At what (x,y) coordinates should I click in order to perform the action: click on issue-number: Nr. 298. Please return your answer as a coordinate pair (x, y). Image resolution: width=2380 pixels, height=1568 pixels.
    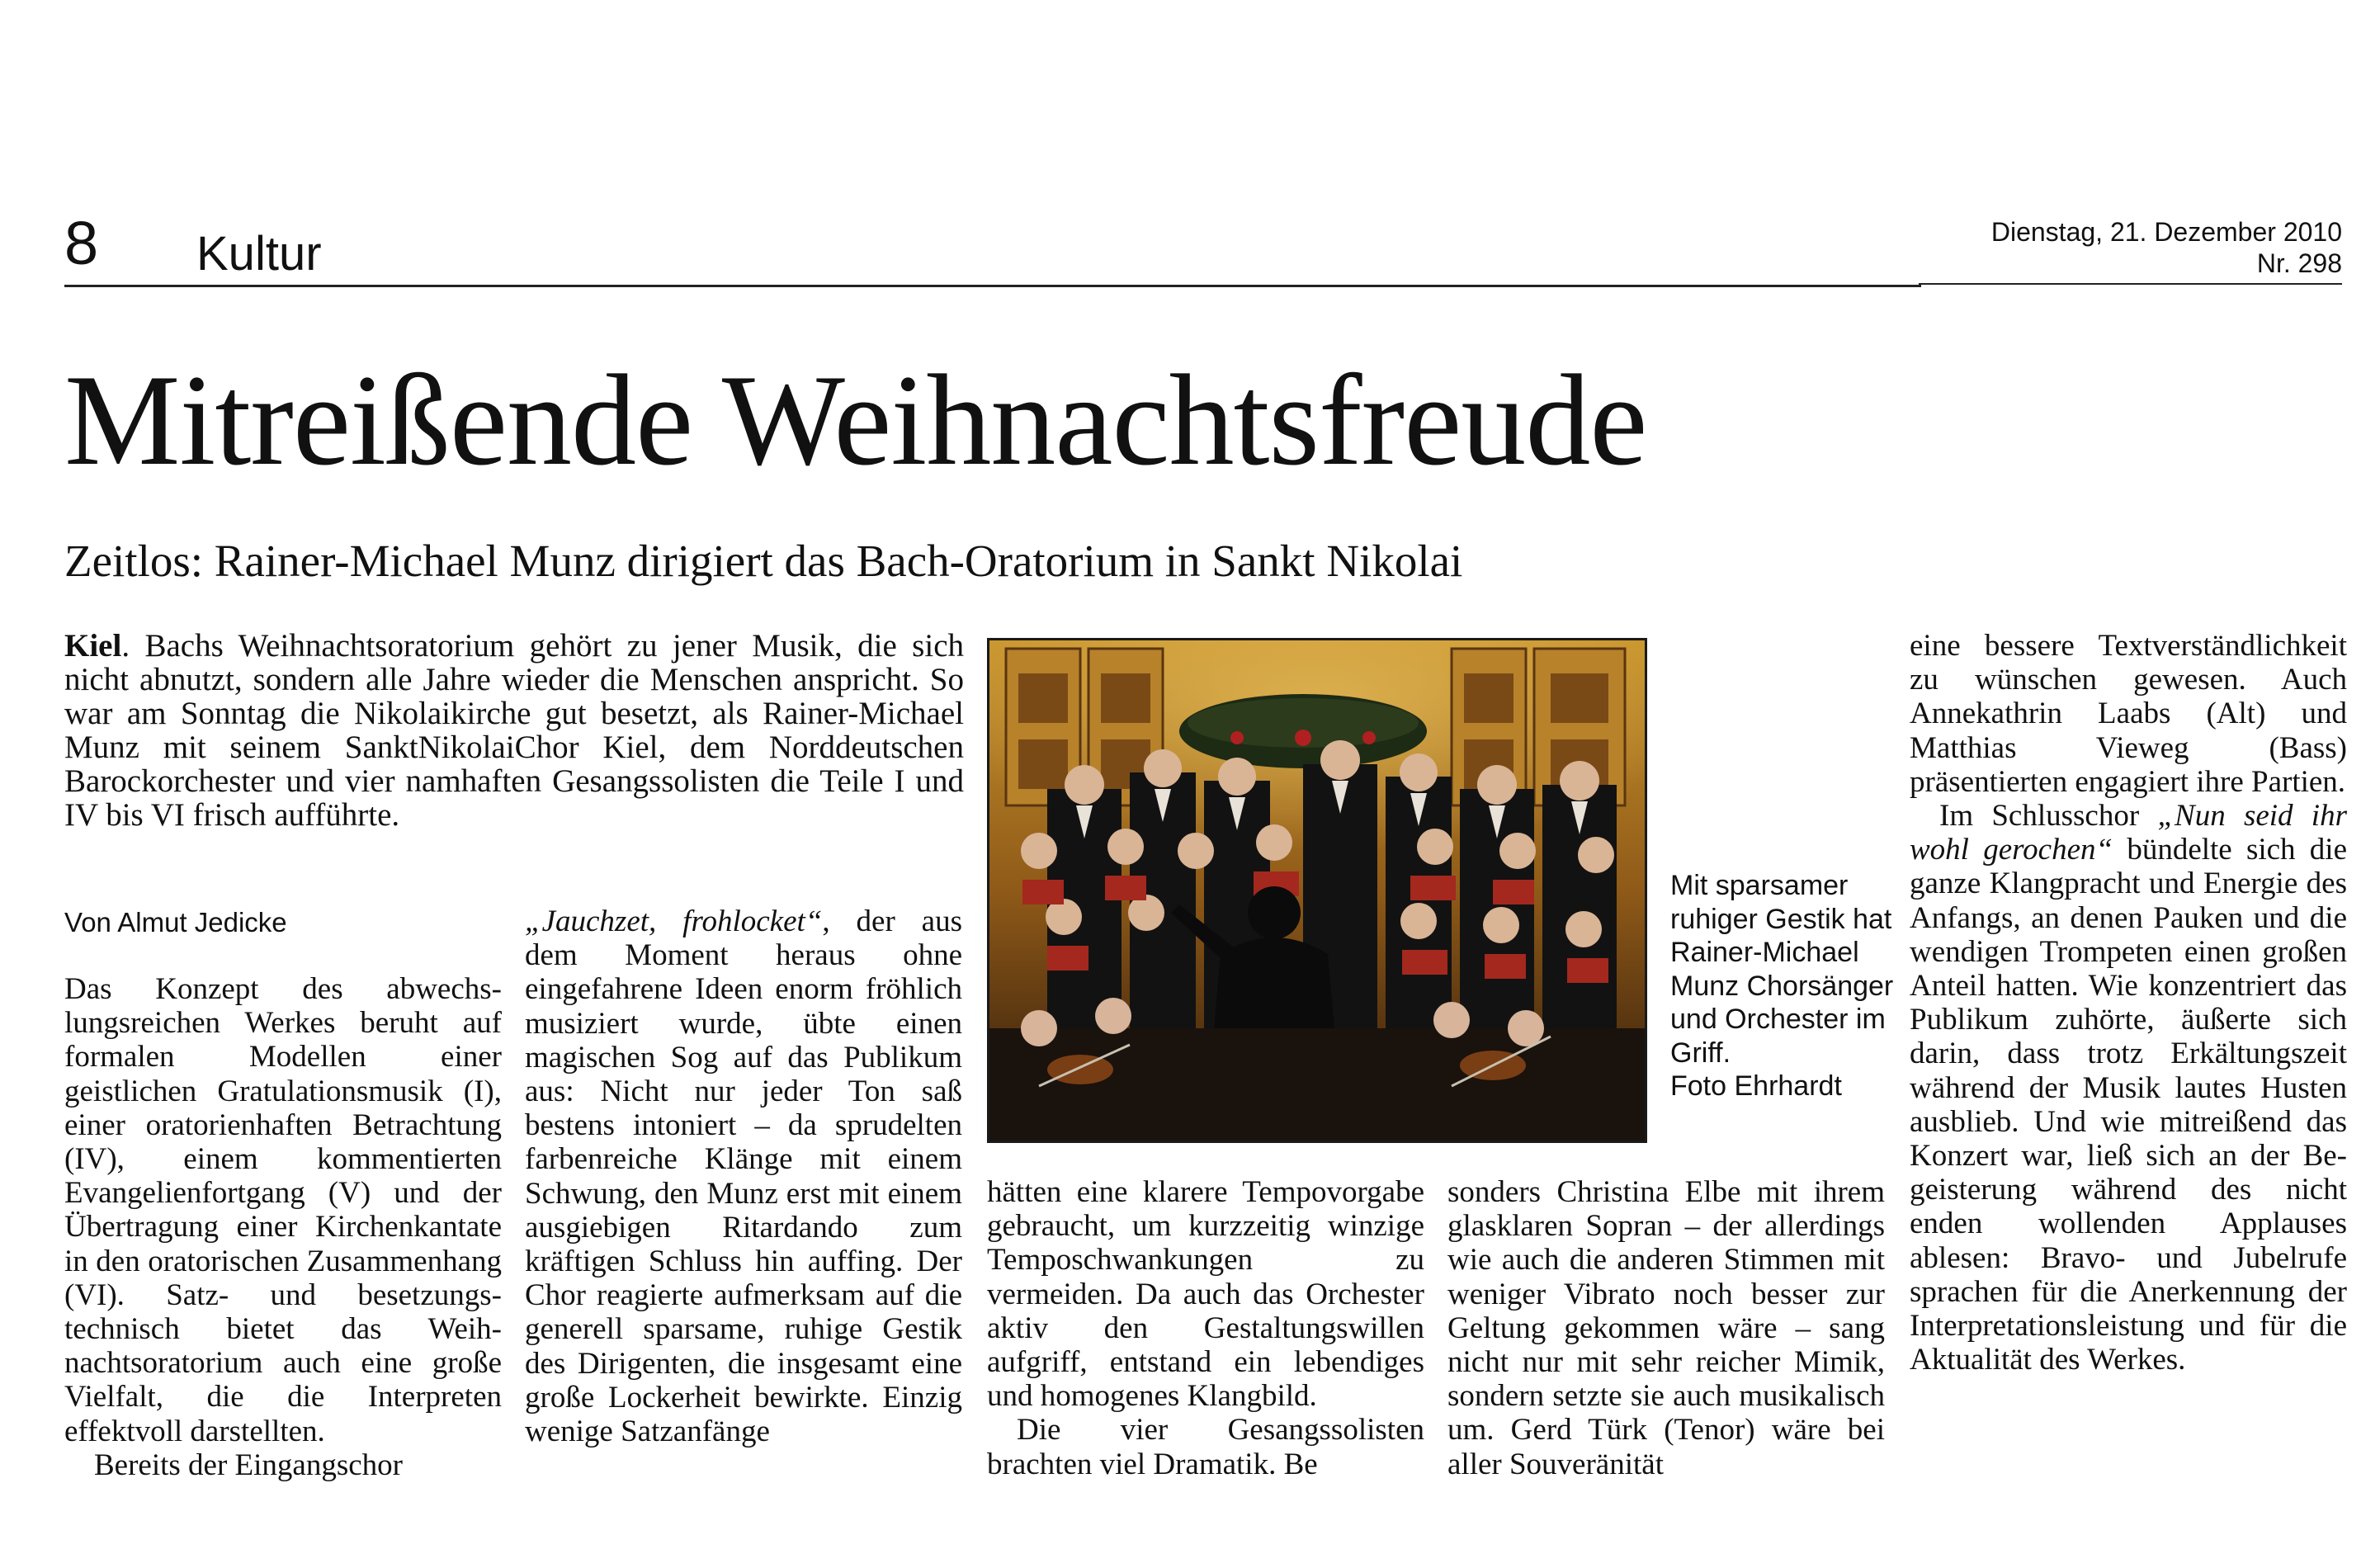
    Looking at the image, I should click on (2299, 263).